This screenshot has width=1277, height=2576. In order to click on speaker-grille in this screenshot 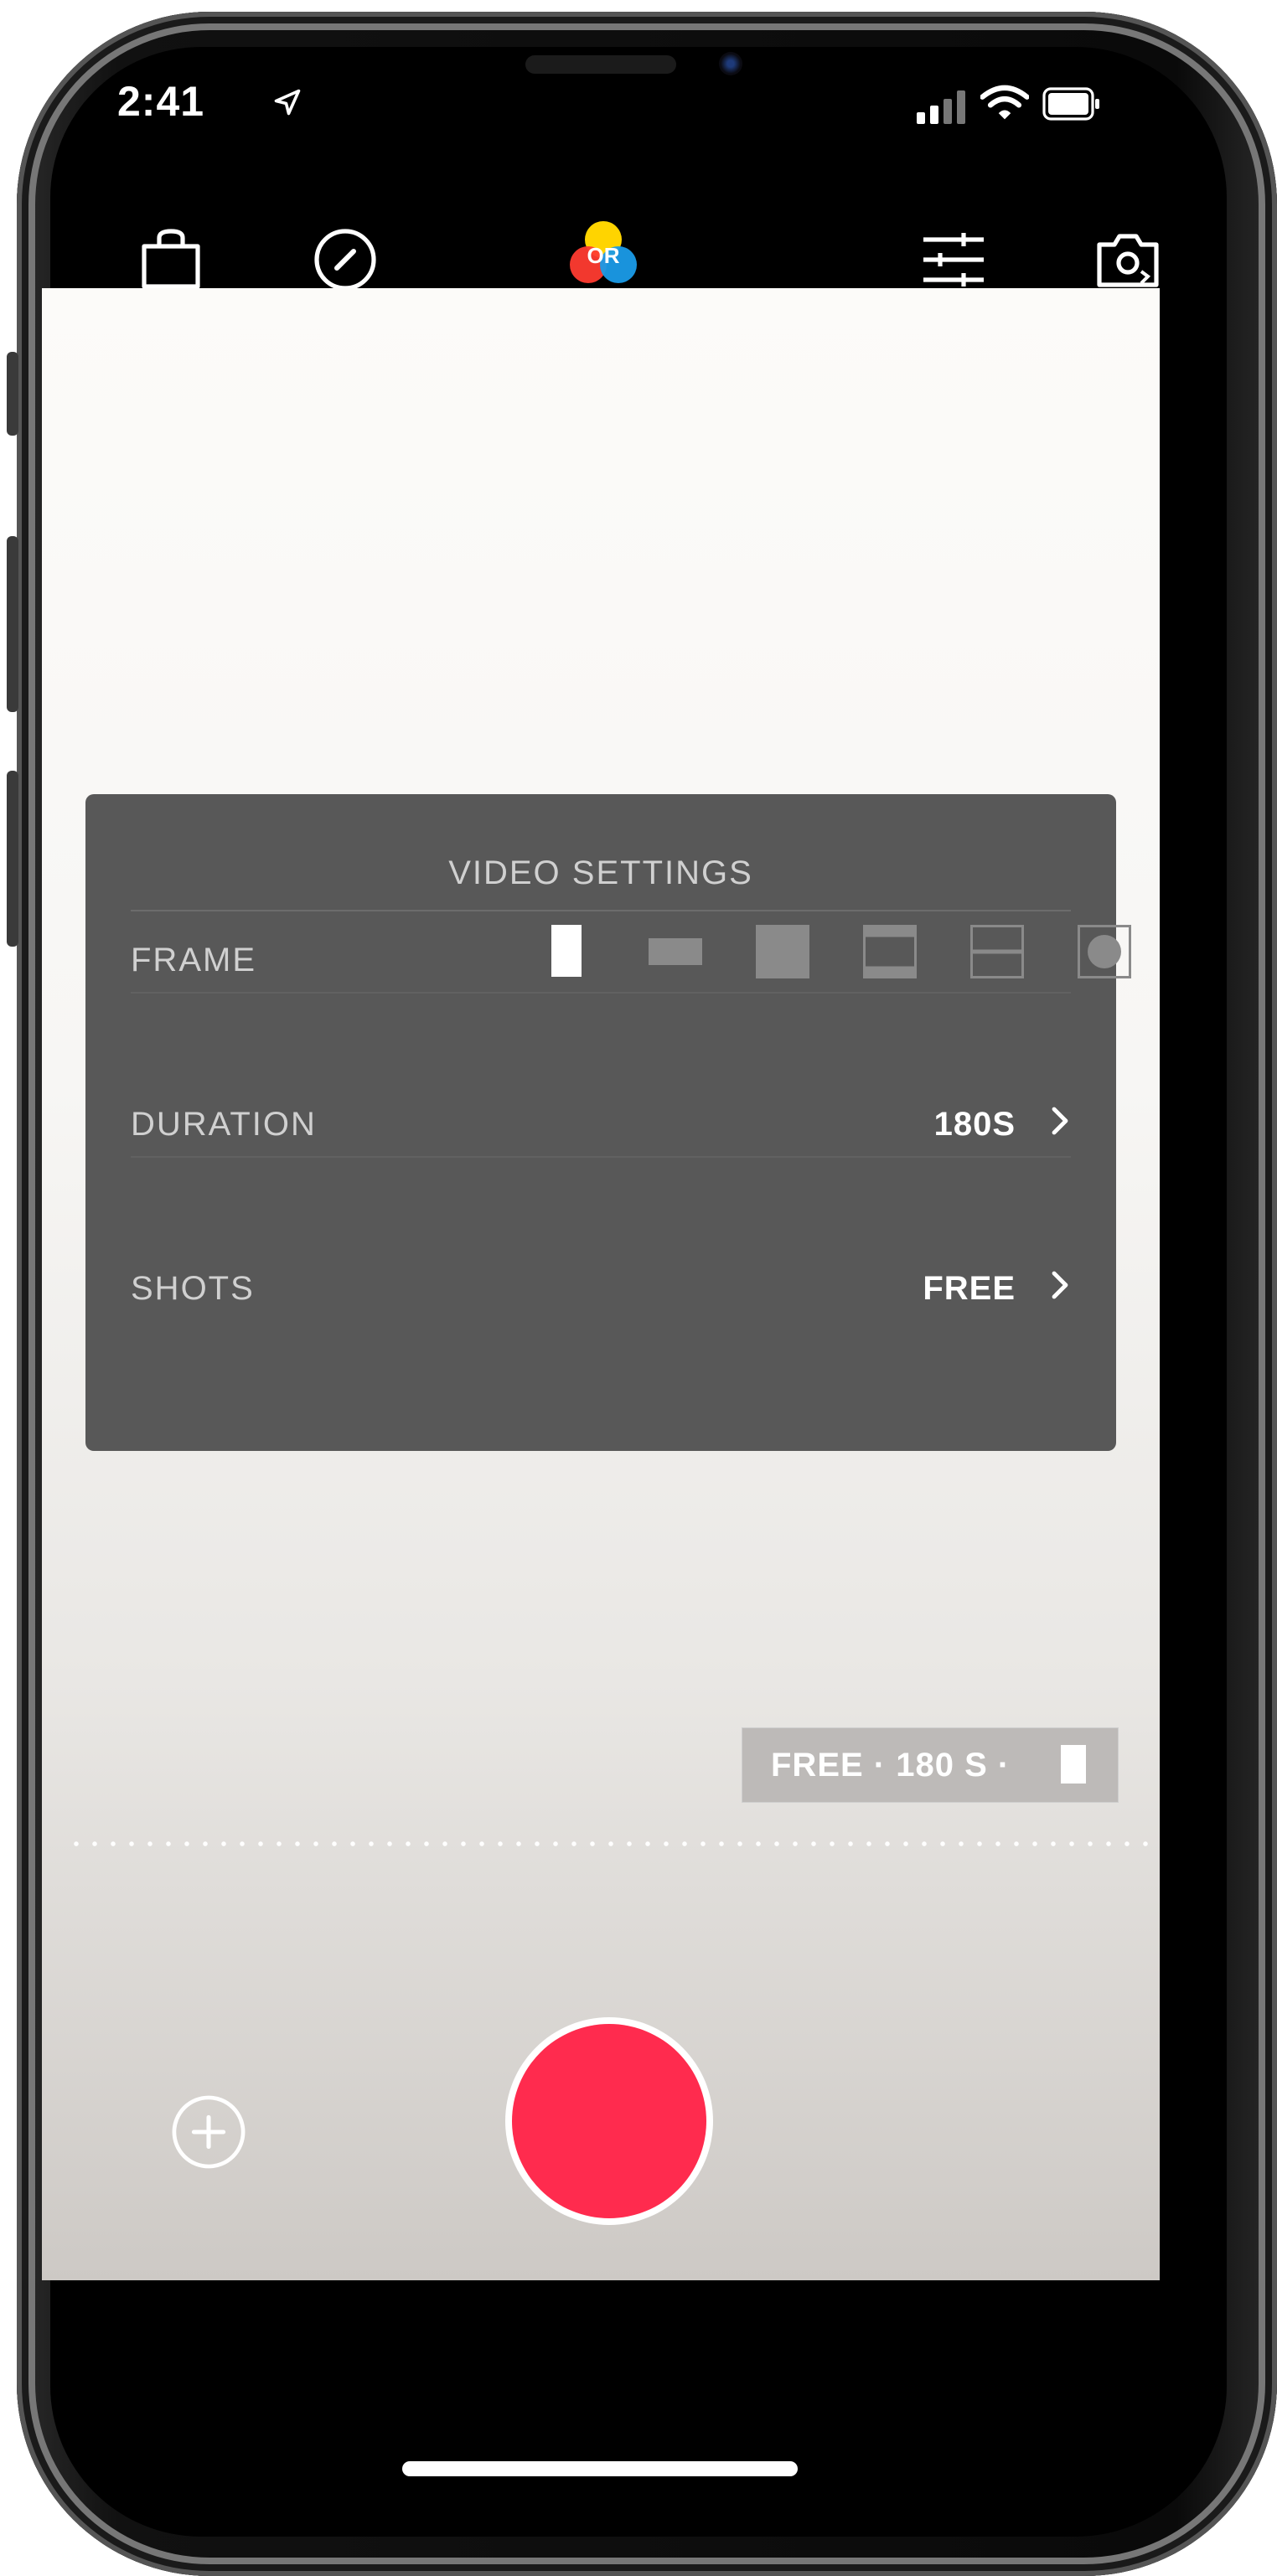, I will do `click(600, 64)`.